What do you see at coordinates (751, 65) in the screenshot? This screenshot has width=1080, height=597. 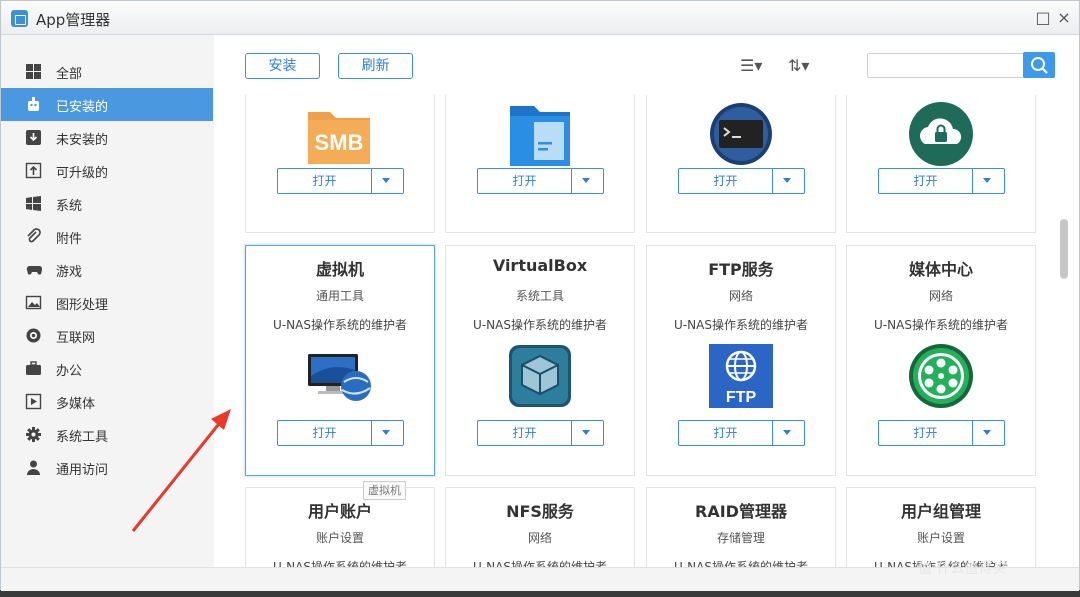 I see `list-view-icon: ☰▾` at bounding box center [751, 65].